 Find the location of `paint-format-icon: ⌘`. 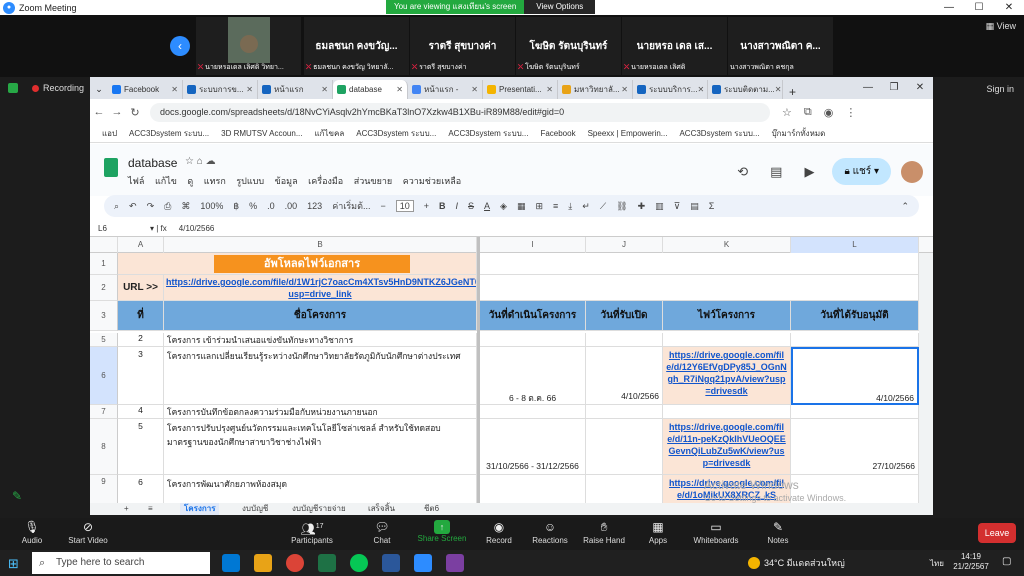

paint-format-icon: ⌘ is located at coordinates (185, 206).